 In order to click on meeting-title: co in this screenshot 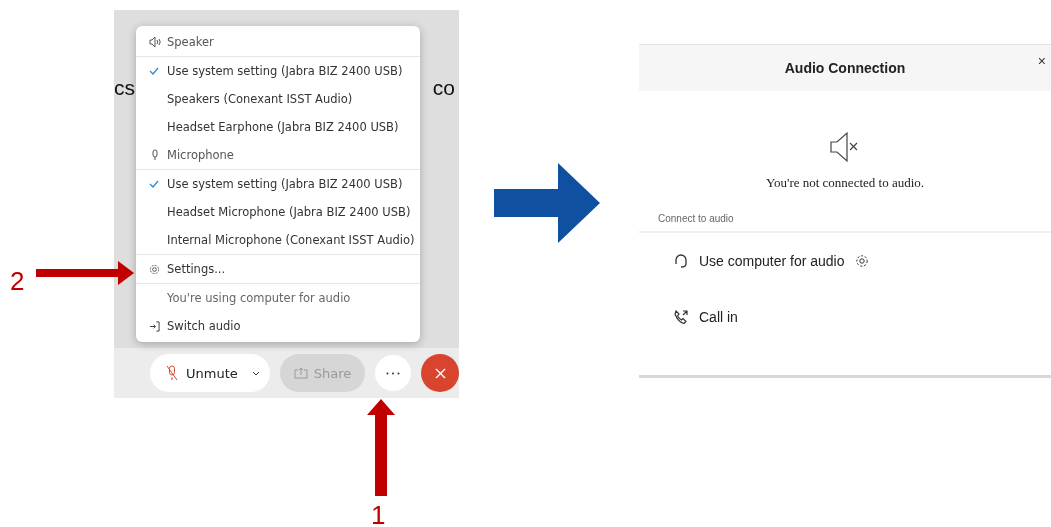, I will do `click(443, 88)`.